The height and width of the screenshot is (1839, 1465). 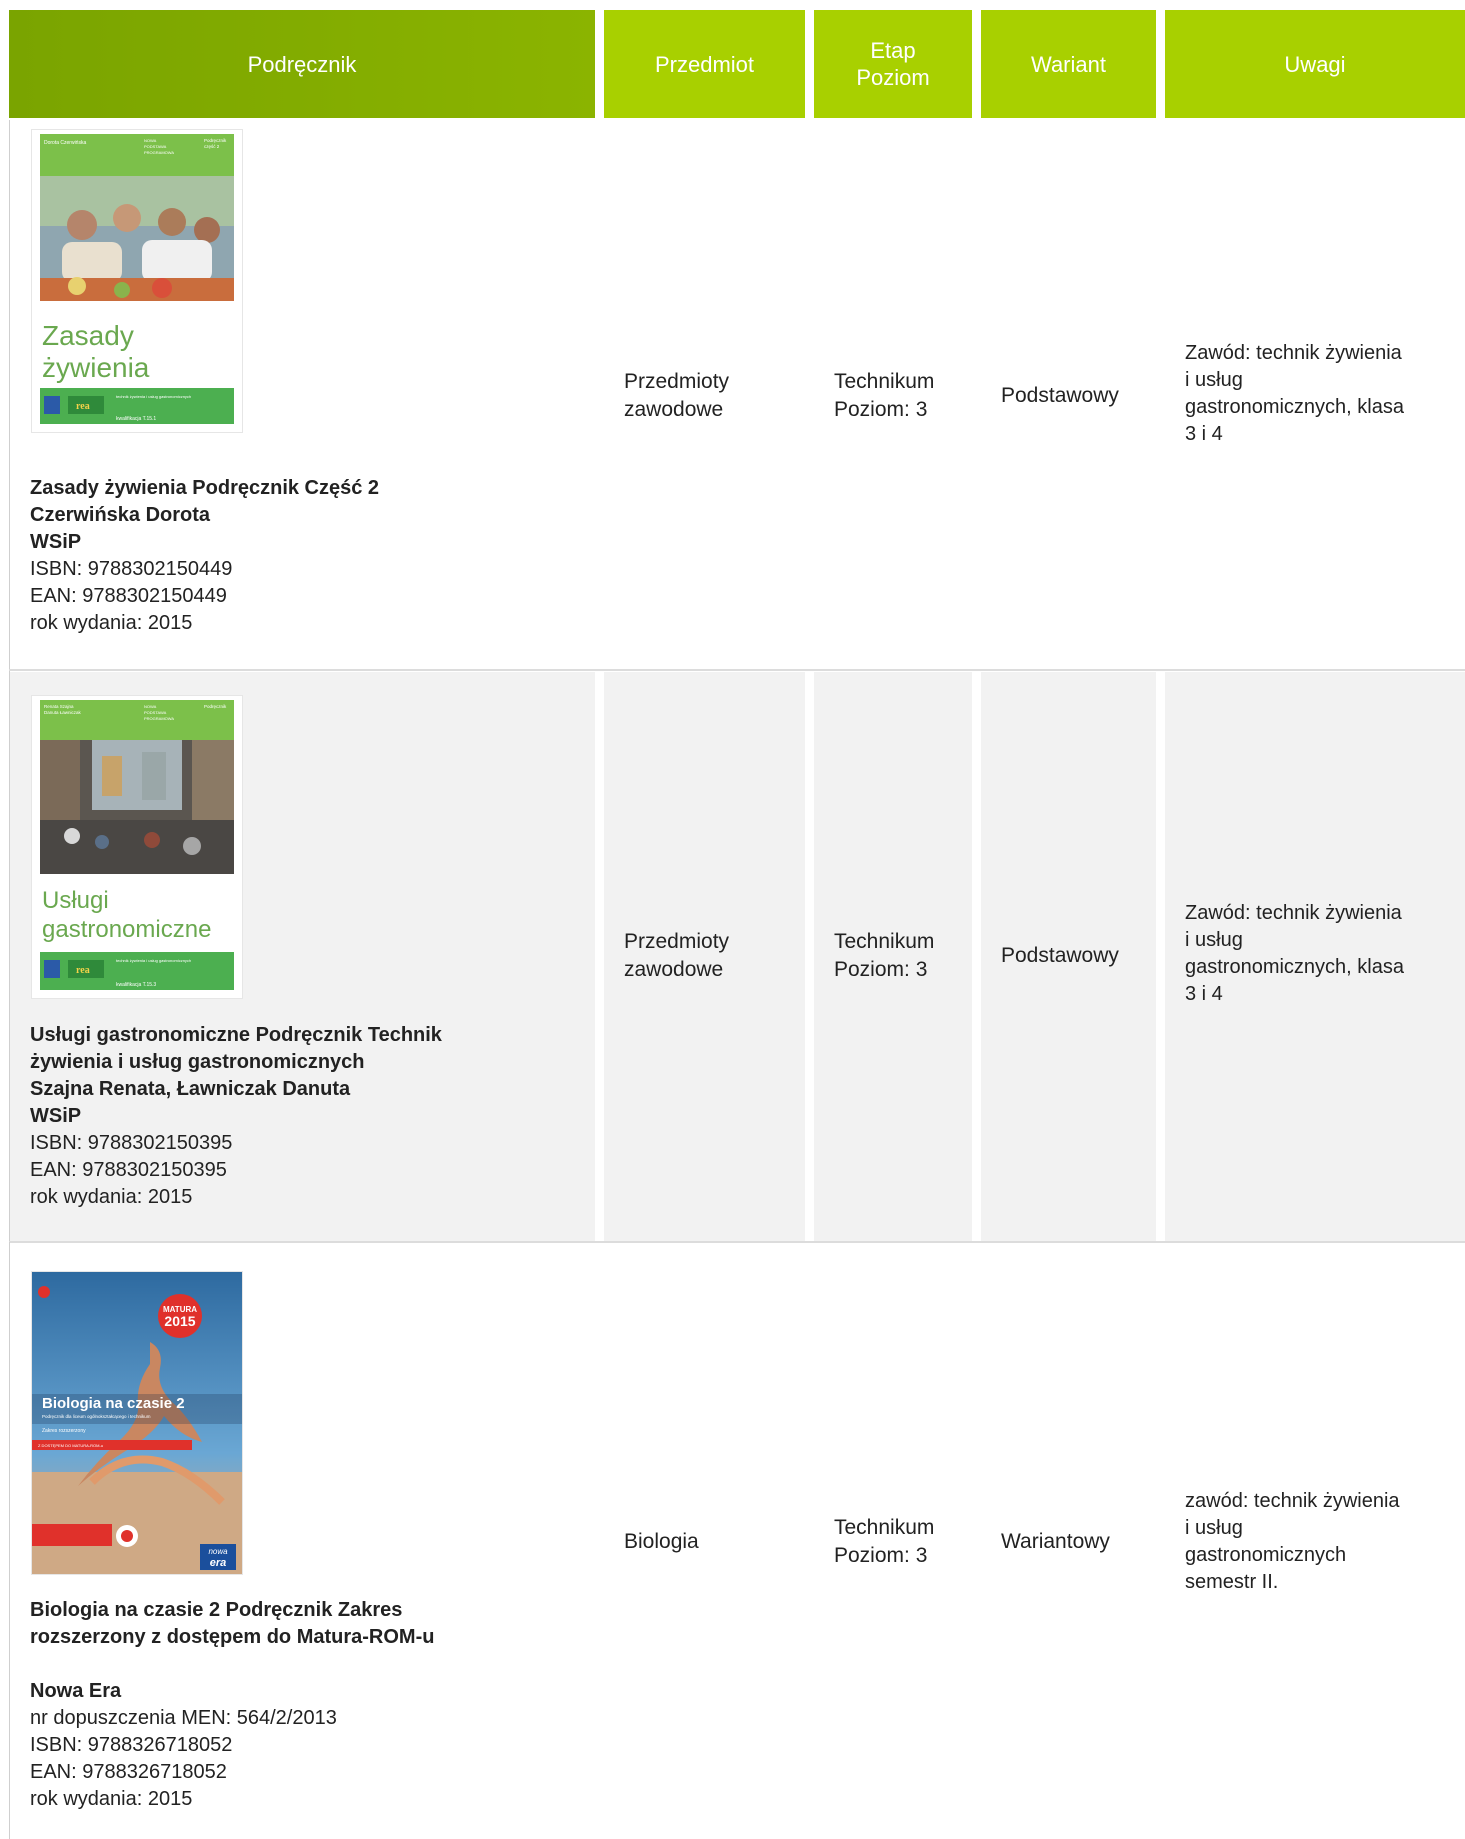 I want to click on header-variant-label: Wariant, so click(x=1068, y=64).